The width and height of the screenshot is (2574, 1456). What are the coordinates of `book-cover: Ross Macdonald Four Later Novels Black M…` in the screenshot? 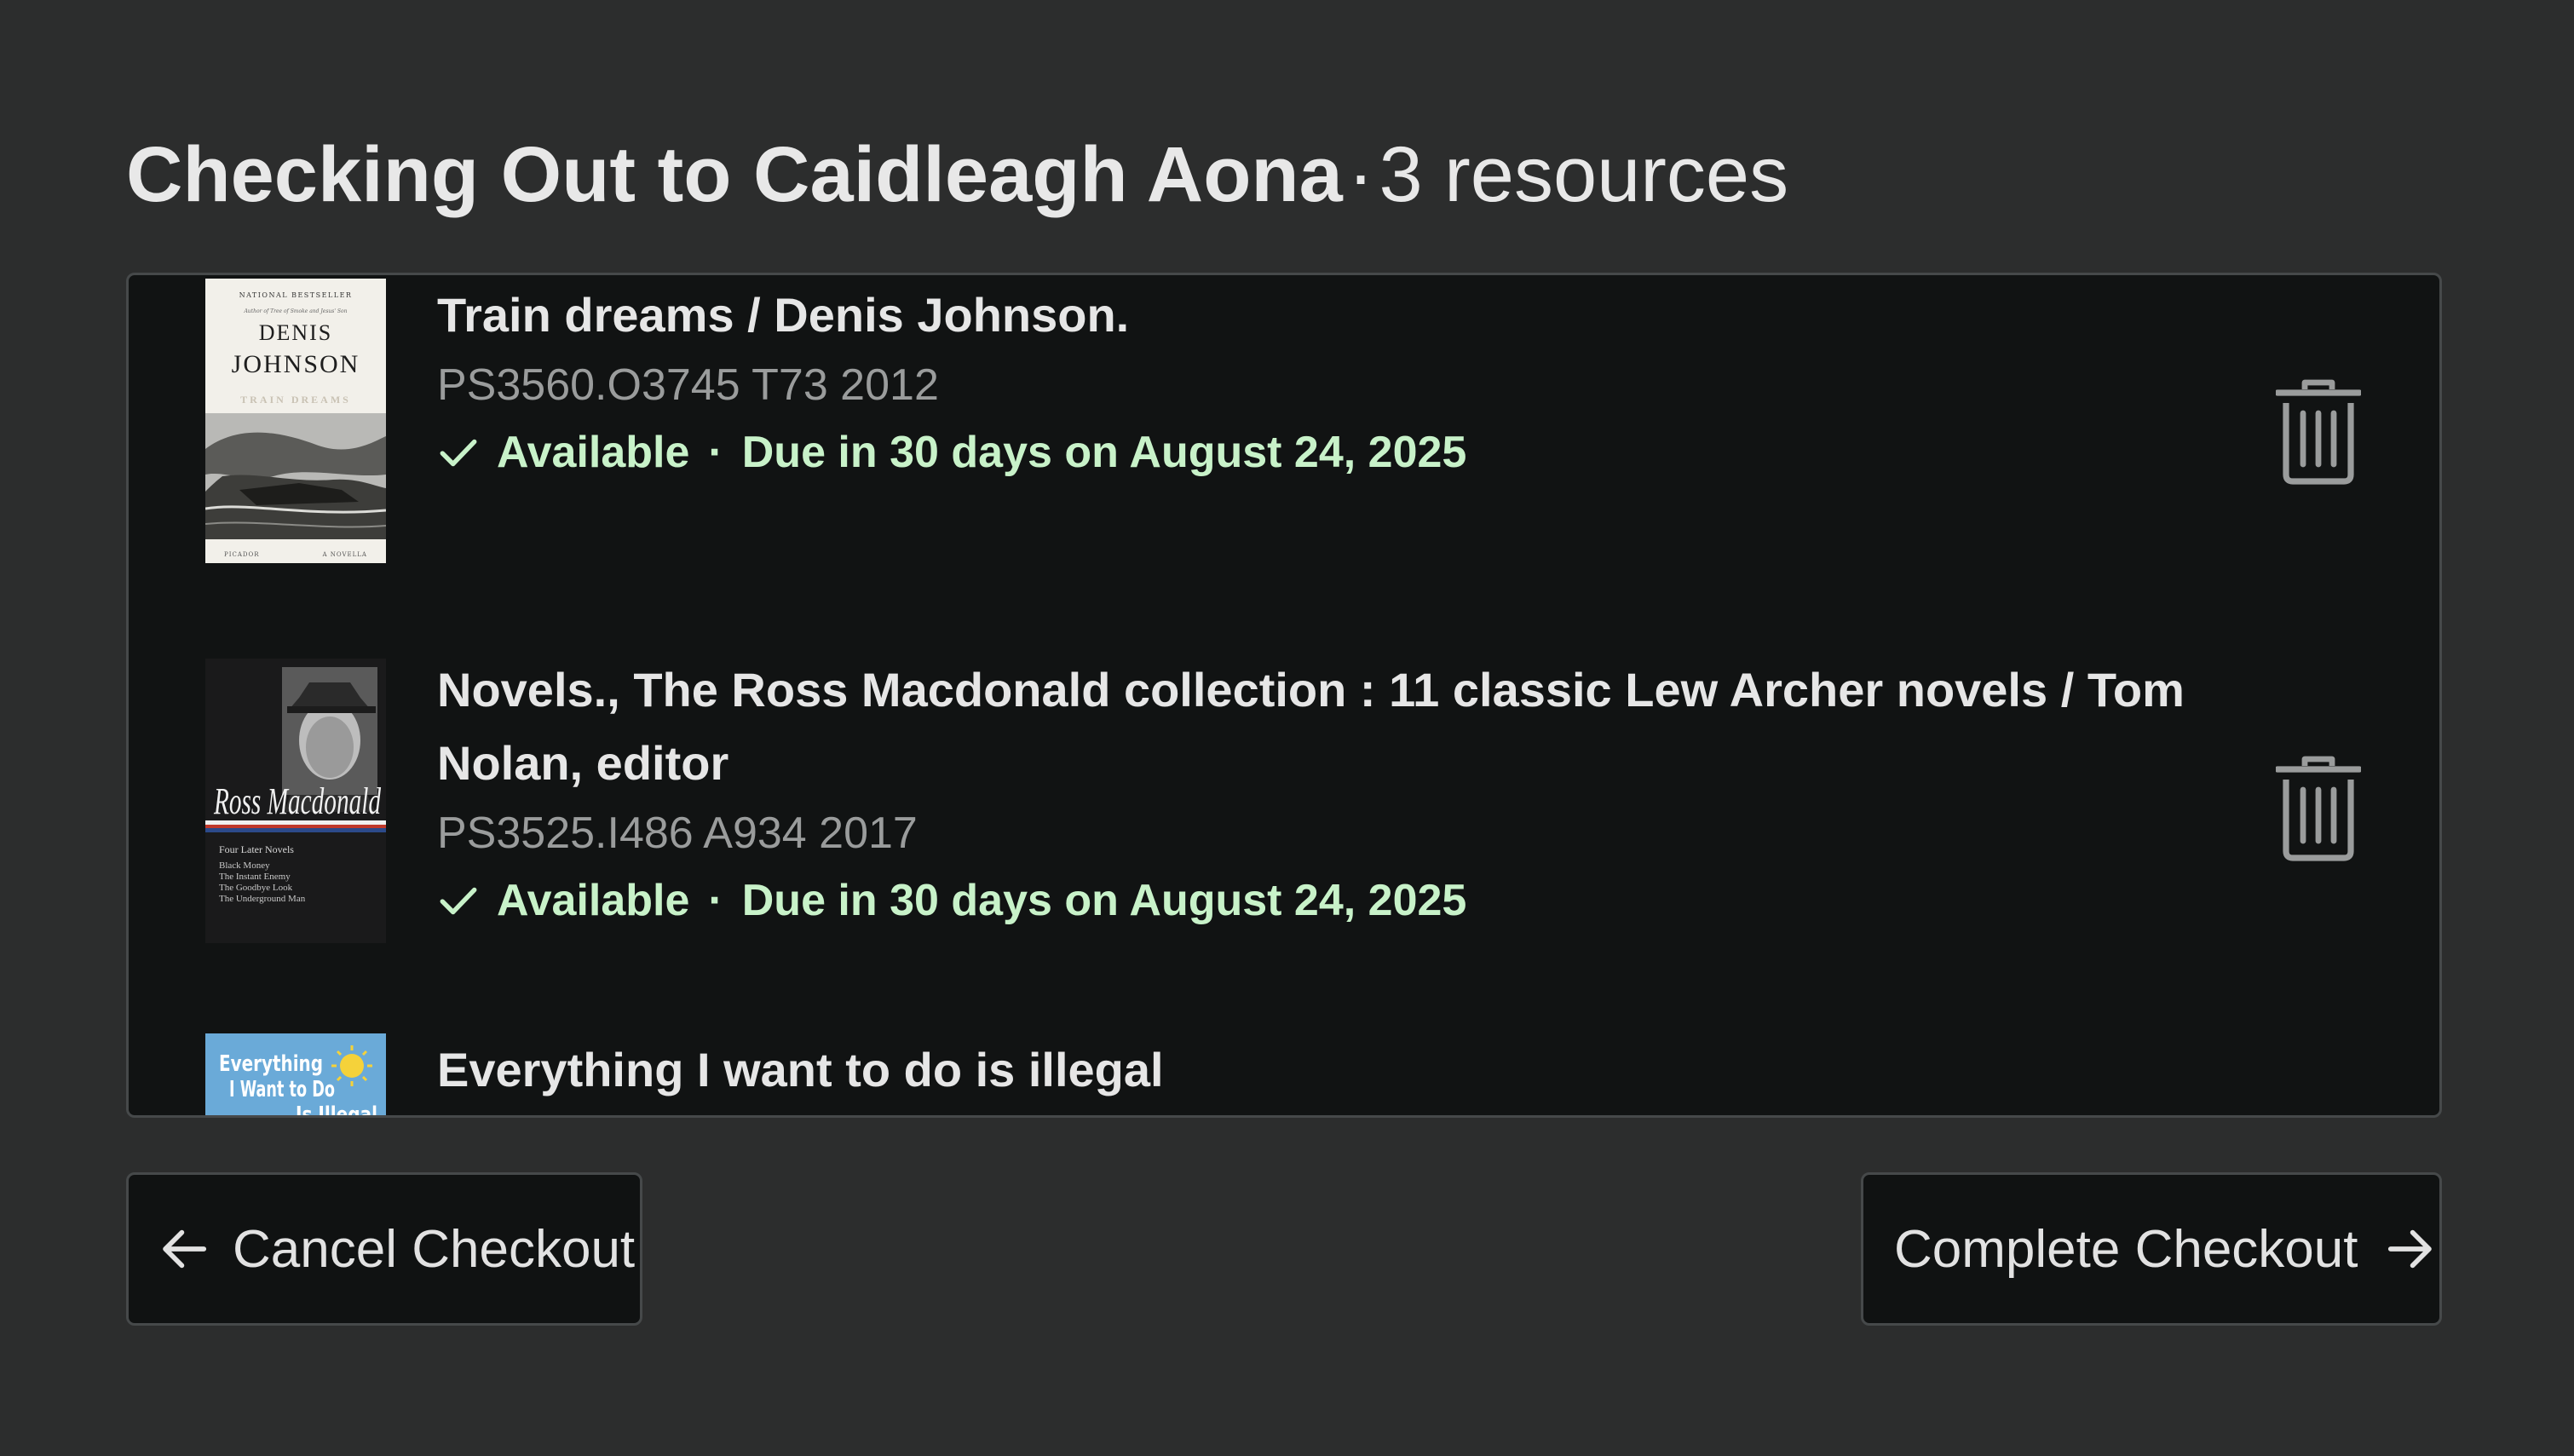 It's located at (295, 801).